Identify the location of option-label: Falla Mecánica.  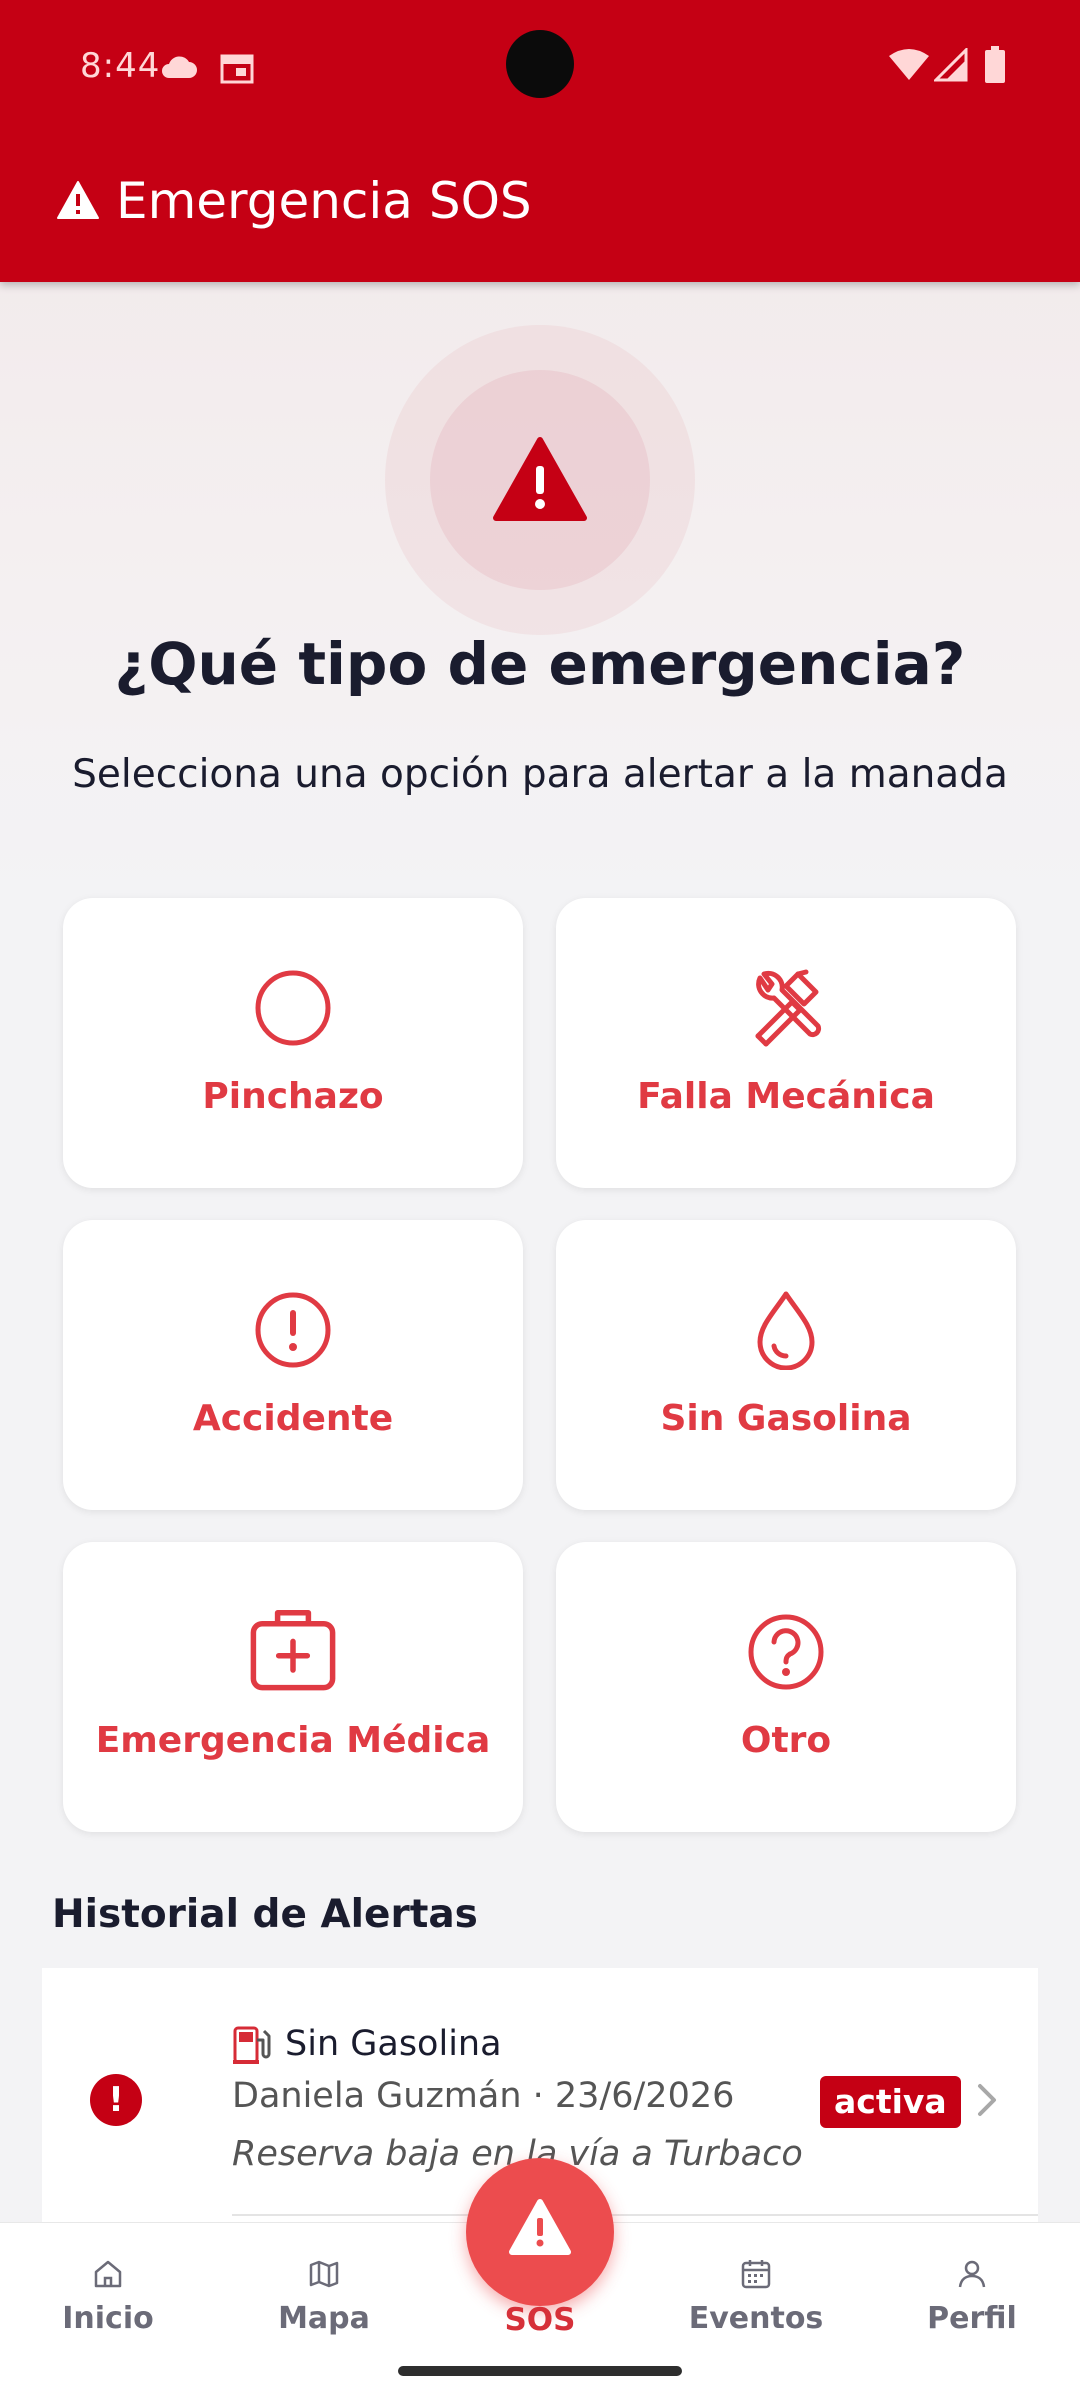
(786, 1096).